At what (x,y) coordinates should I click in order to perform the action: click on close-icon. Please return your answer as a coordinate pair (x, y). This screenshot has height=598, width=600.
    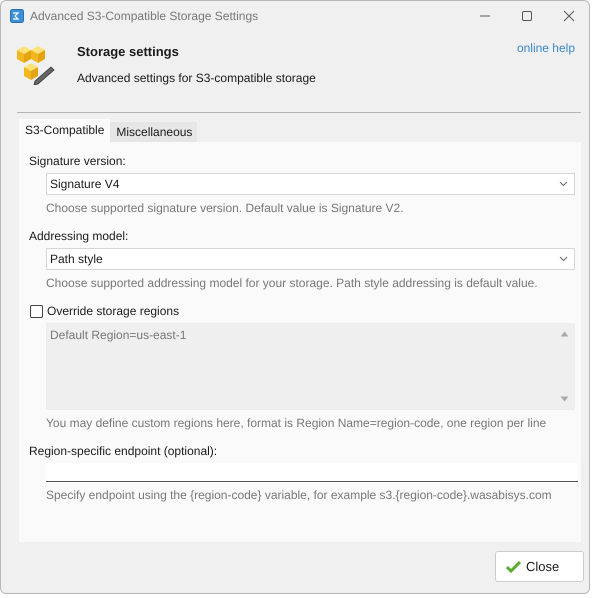
    Looking at the image, I should click on (569, 16).